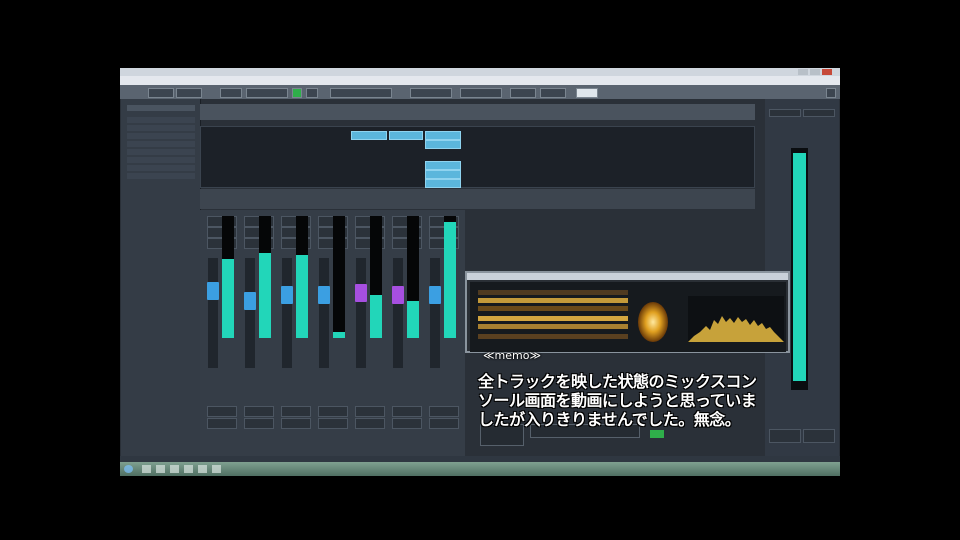  What do you see at coordinates (803, 72) in the screenshot?
I see `minimize-icon` at bounding box center [803, 72].